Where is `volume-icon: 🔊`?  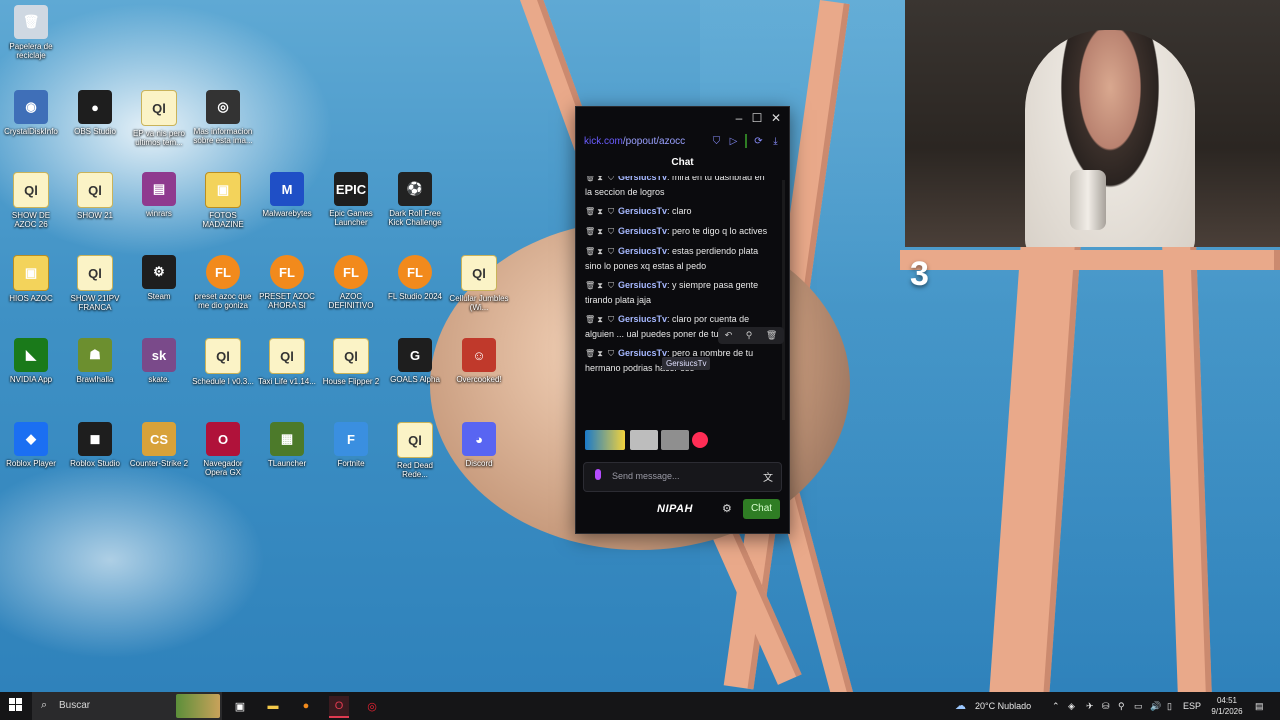 volume-icon: 🔊 is located at coordinates (1155, 706).